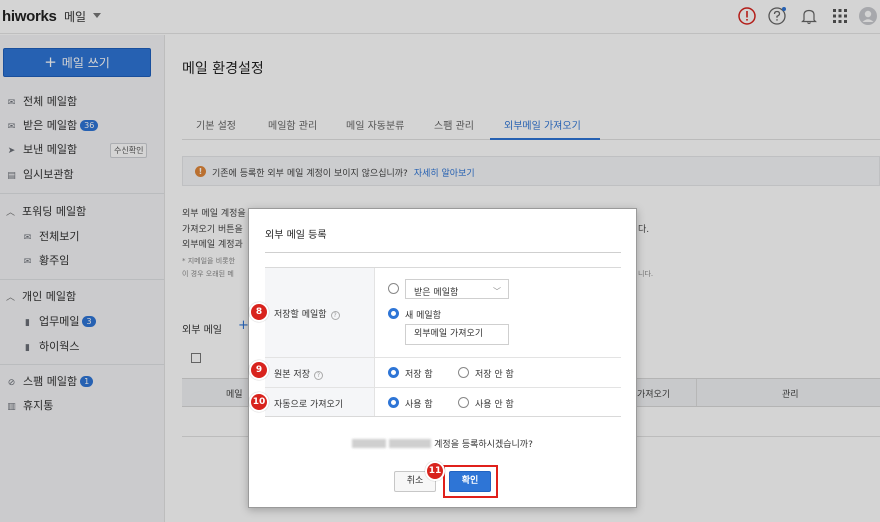 Image resolution: width=880 pixels, height=522 pixels. Describe the element at coordinates (494, 375) in the screenshot. I see `keep-original-off-label: 저장 안 함` at that location.